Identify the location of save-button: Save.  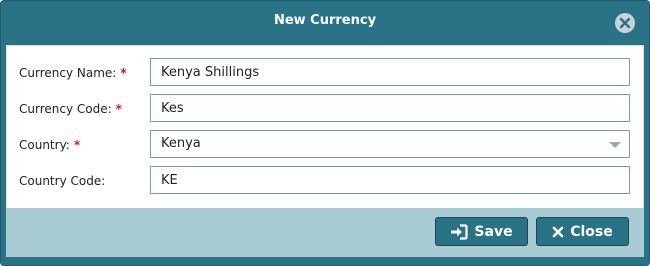
(481, 231).